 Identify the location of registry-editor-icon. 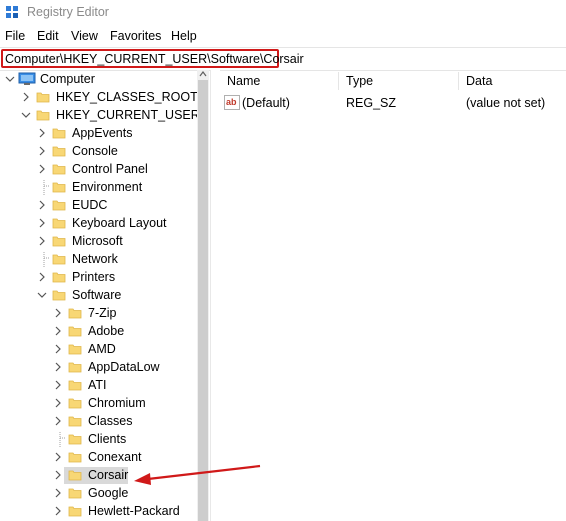
(12, 12).